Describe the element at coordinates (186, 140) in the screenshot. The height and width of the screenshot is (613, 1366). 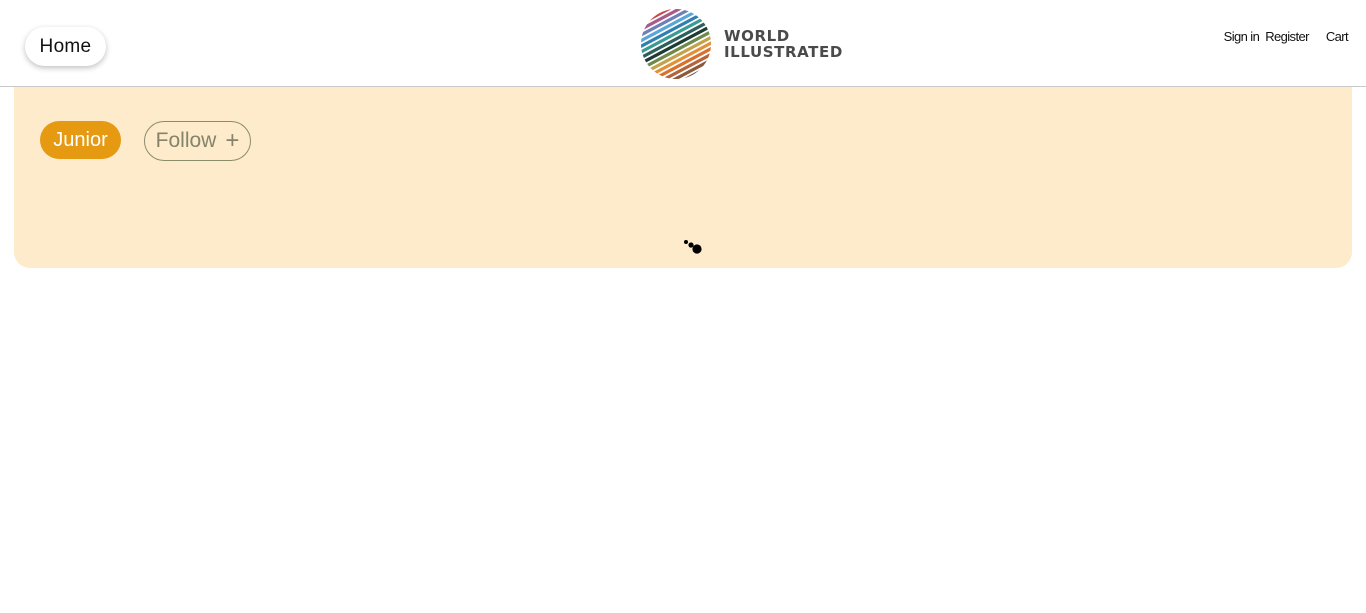
I see `follow-label: Follow` at that location.